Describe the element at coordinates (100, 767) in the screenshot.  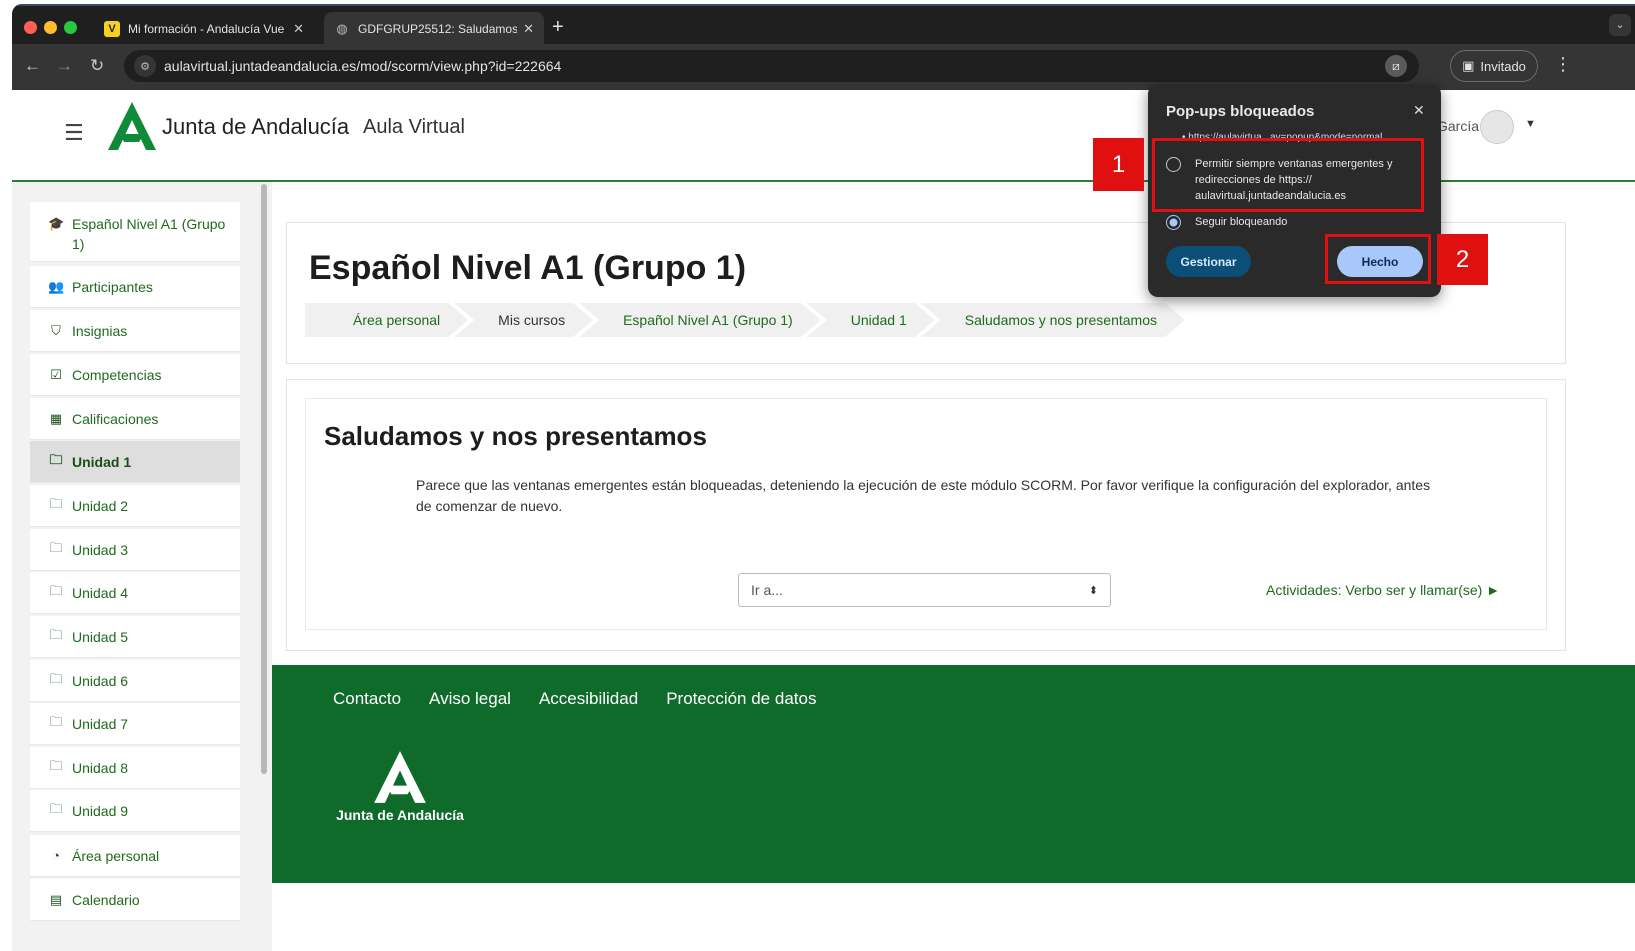
I see `sidebar-item-label: Unidad 8` at that location.